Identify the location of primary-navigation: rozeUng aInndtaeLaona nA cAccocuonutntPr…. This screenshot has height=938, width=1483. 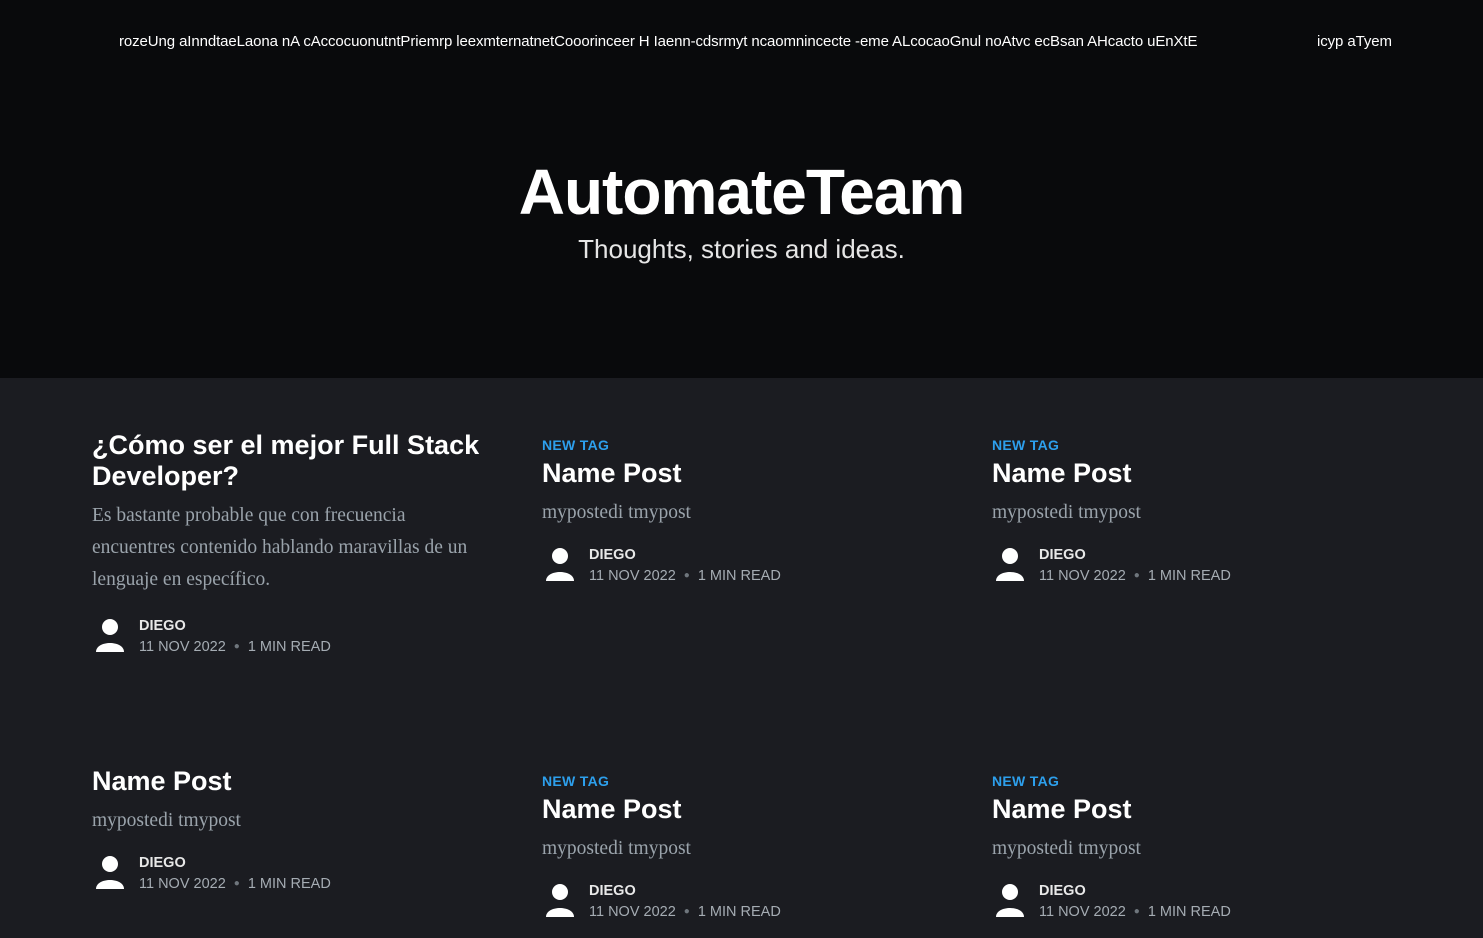
(755, 42).